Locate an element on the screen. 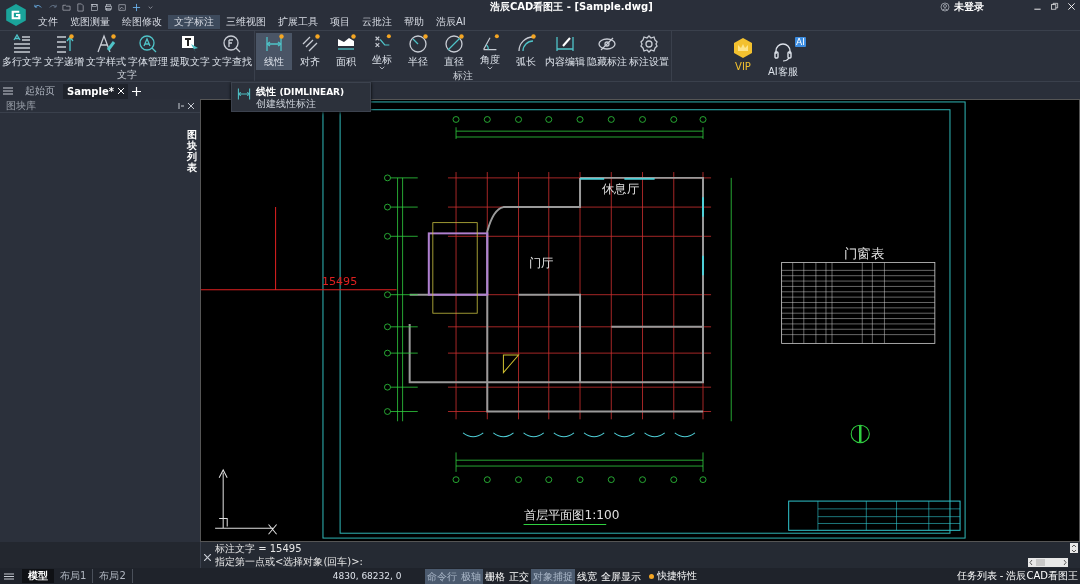 The width and height of the screenshot is (1080, 584). ribbon-button: 隐藏标注 is located at coordinates (607, 51).